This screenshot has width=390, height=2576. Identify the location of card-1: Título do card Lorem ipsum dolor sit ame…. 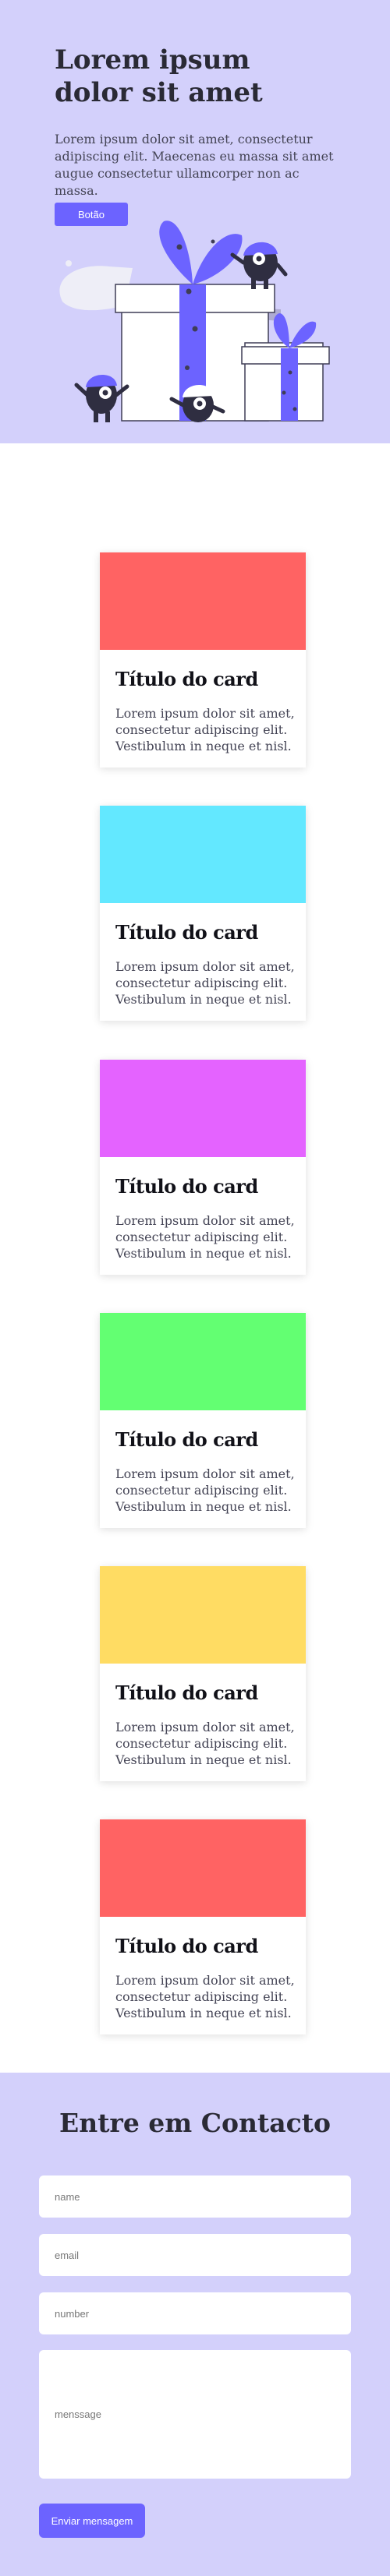
(203, 660).